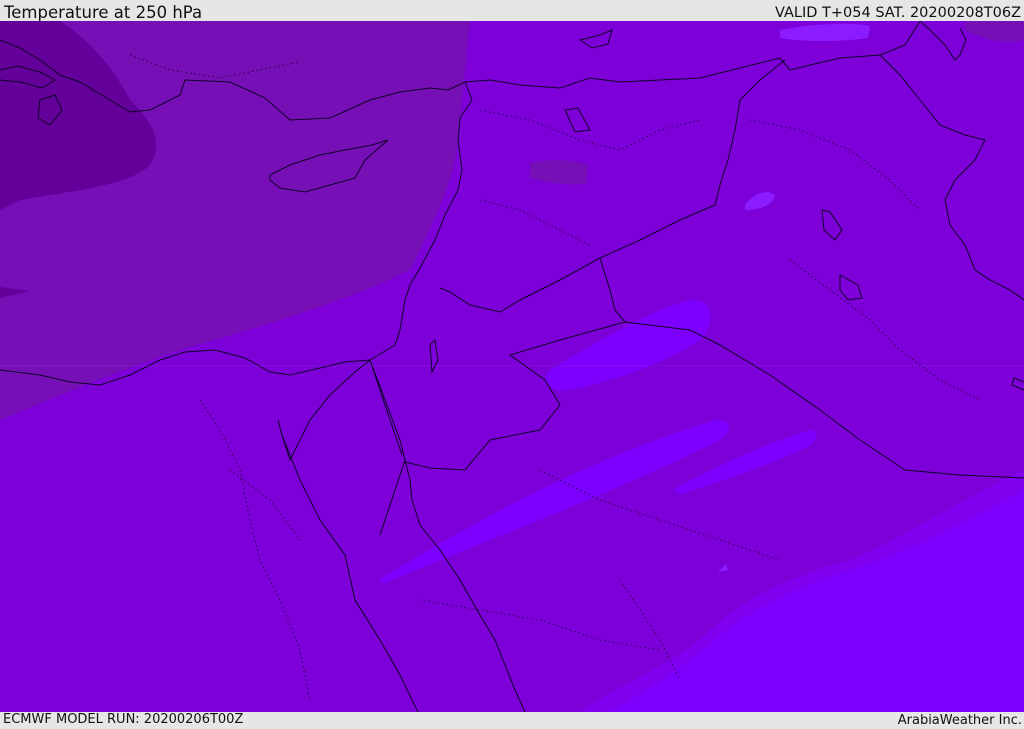 This screenshot has height=729, width=1024. I want to click on model-run-label: ECMWF MODEL RUN: 20200206T00Z, so click(123, 719).